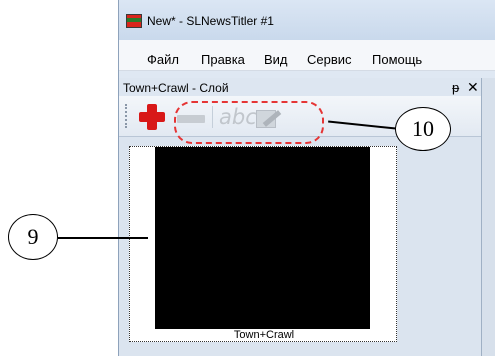  Describe the element at coordinates (397, 59) in the screenshot. I see `menu-help: Помощь` at that location.